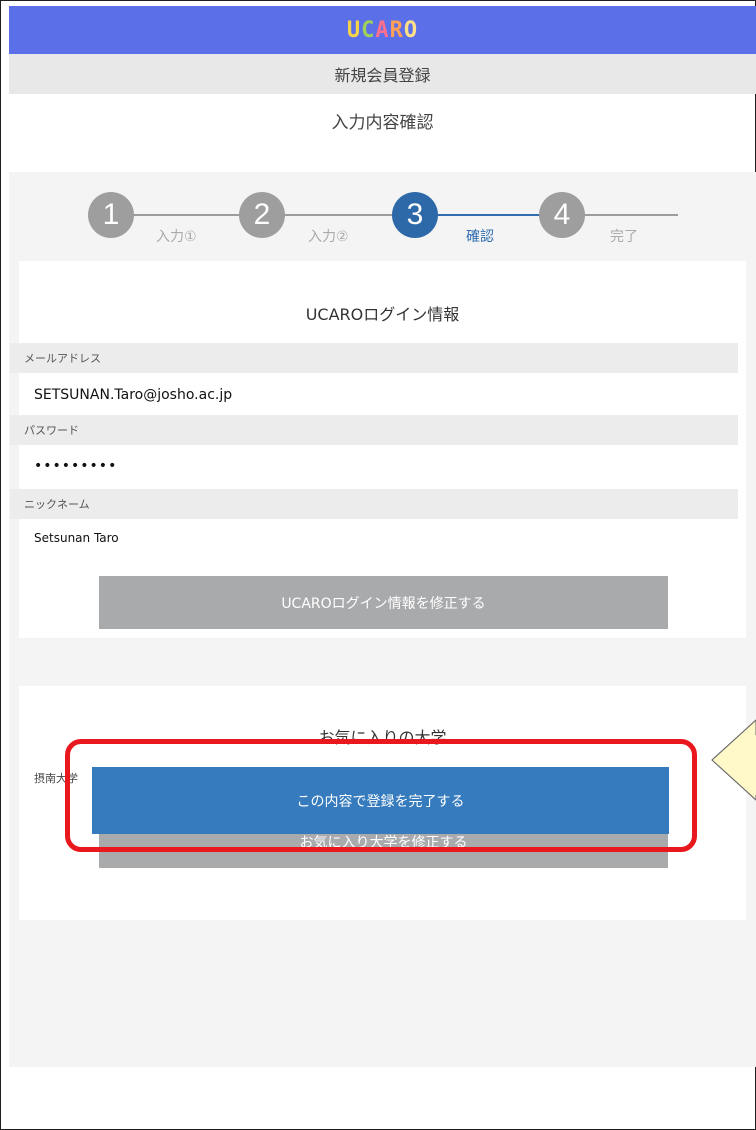 Image resolution: width=756 pixels, height=1130 pixels. What do you see at coordinates (76, 538) in the screenshot?
I see `nickname-value: Setsunan Taro` at bounding box center [76, 538].